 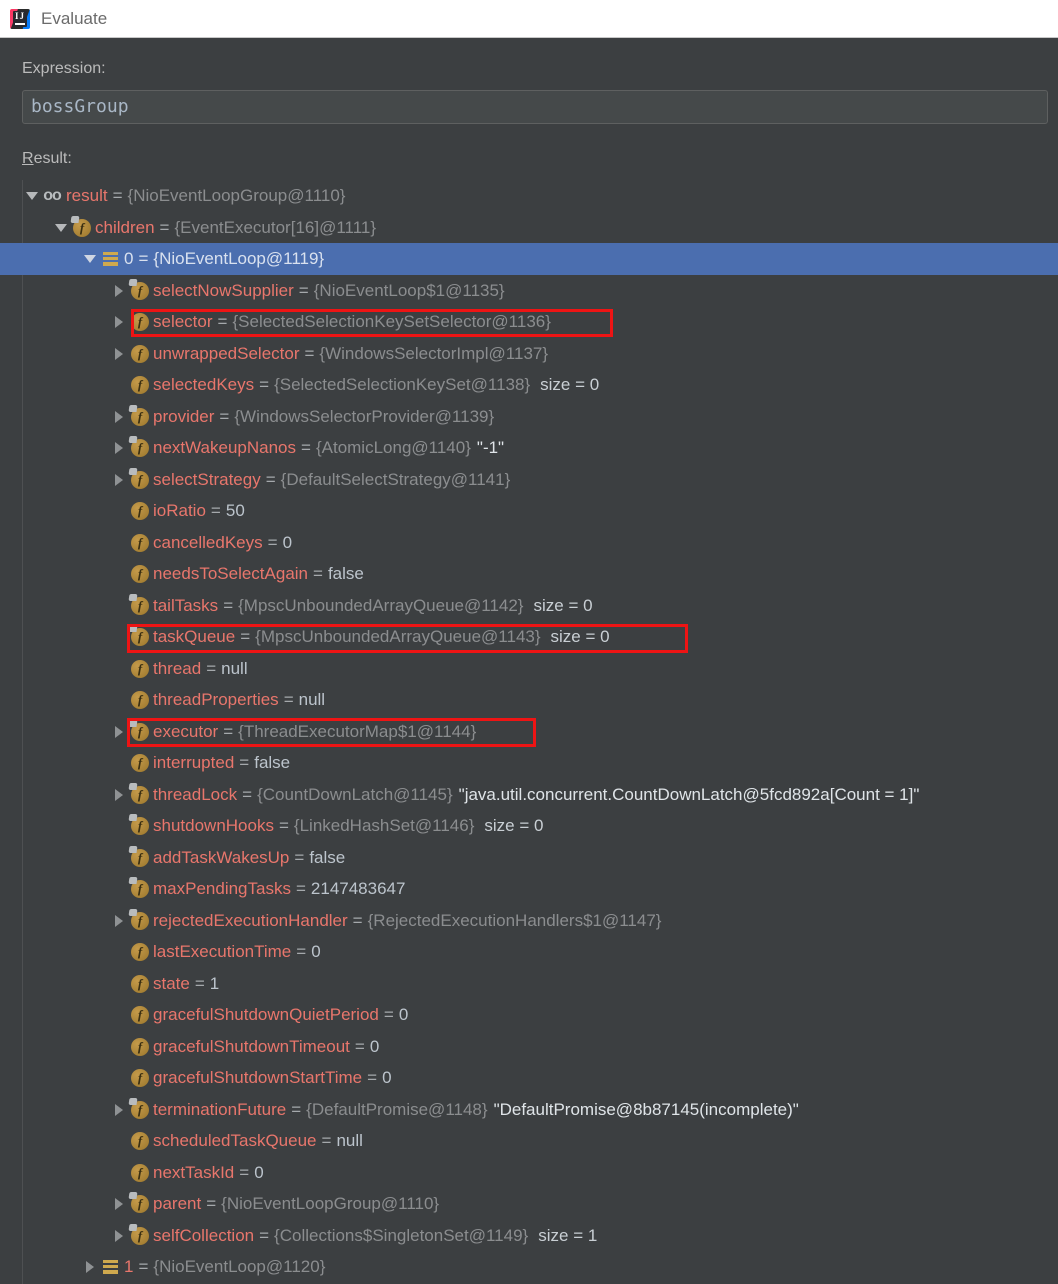 What do you see at coordinates (194, 762) in the screenshot?
I see `tree-row-name: interrupted` at bounding box center [194, 762].